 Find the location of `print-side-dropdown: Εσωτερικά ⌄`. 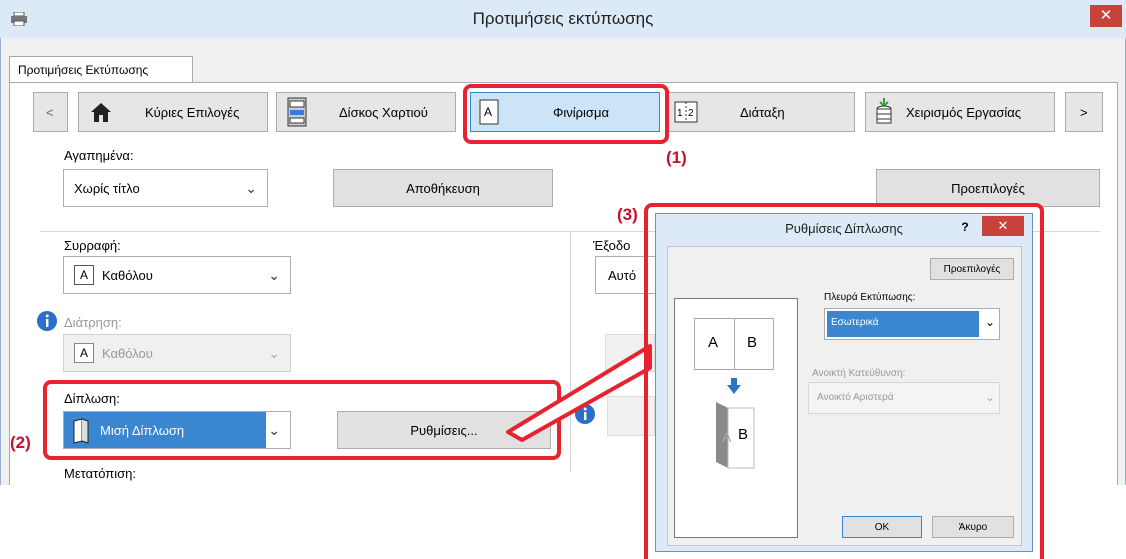

print-side-dropdown: Εσωτερικά ⌄ is located at coordinates (912, 324).